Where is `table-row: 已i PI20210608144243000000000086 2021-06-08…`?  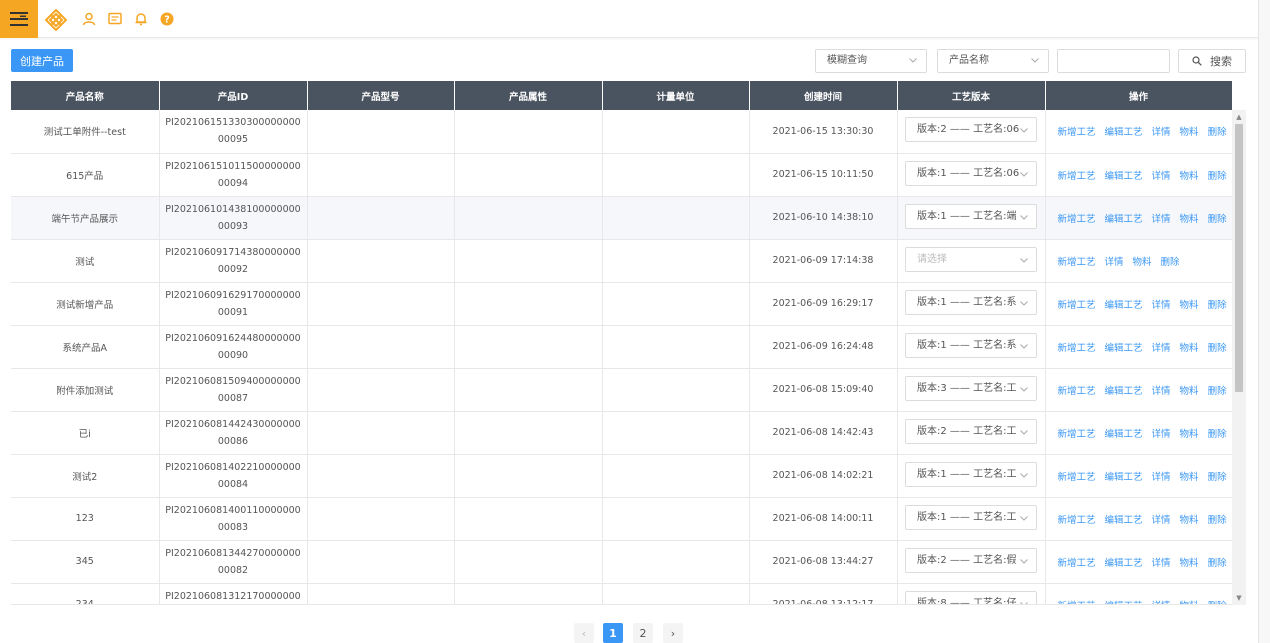 table-row: 已i PI20210608144243000000000086 2021-06-08… is located at coordinates (622, 433).